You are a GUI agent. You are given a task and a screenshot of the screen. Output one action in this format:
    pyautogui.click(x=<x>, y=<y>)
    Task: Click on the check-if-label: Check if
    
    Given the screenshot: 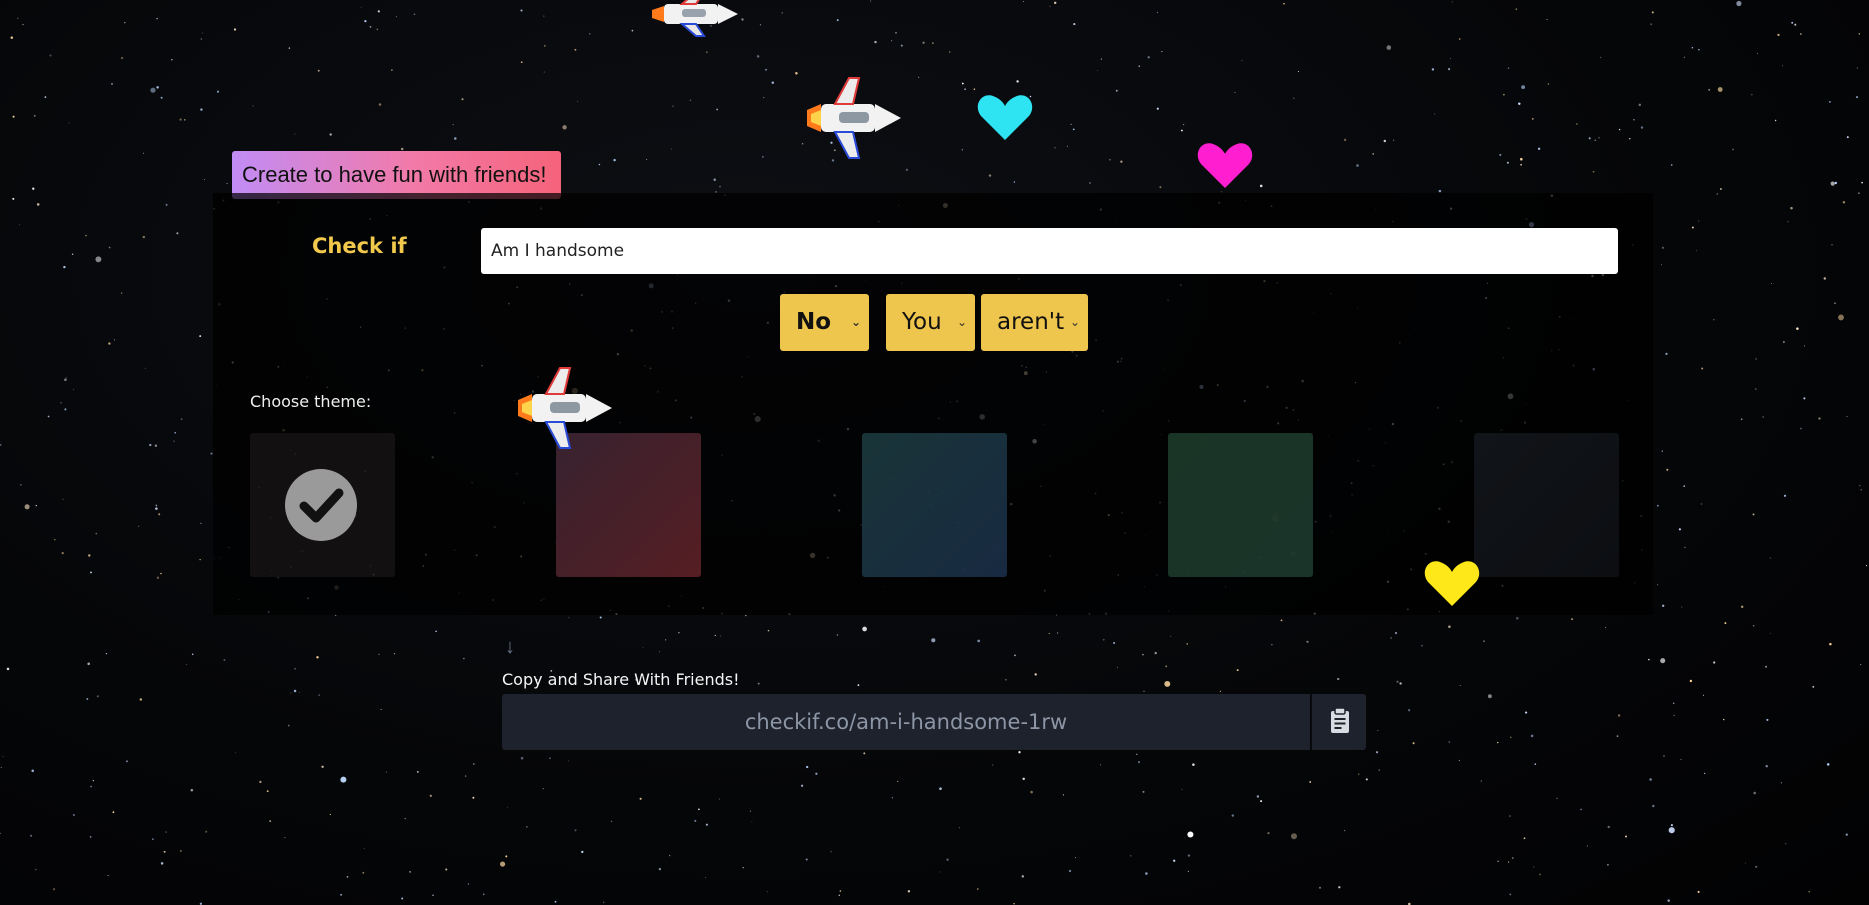 What is the action you would take?
    pyautogui.click(x=359, y=246)
    